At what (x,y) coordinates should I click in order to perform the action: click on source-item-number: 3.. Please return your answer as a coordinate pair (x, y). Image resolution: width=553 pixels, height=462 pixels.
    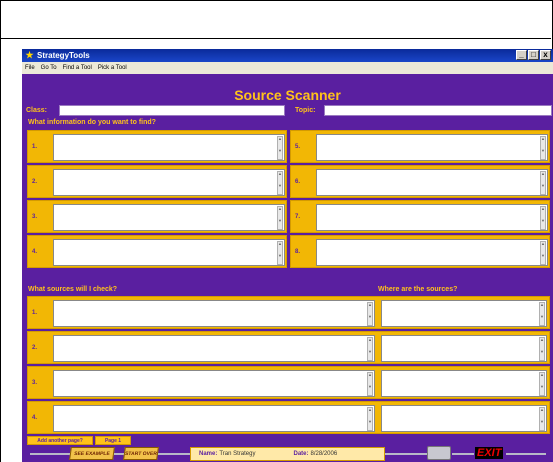
    Looking at the image, I should click on (35, 382).